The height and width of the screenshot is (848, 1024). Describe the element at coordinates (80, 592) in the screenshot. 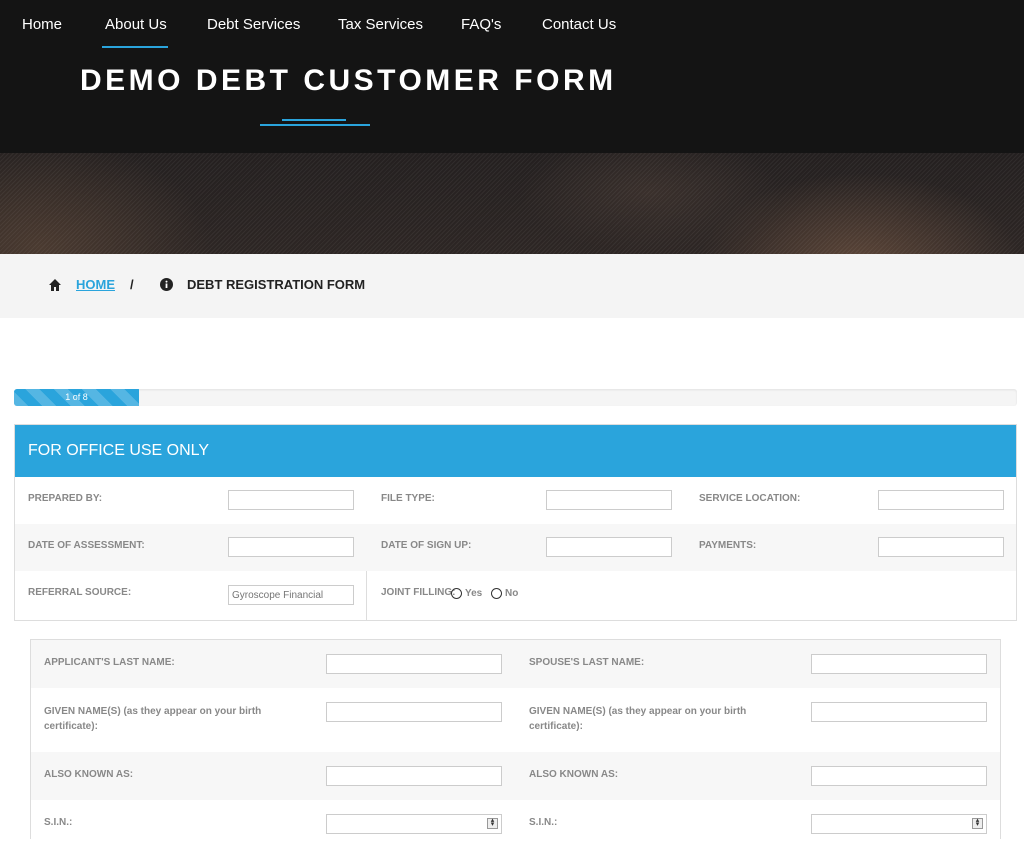

I see `referral-source-label: REFERRAL SOURCE:` at that location.